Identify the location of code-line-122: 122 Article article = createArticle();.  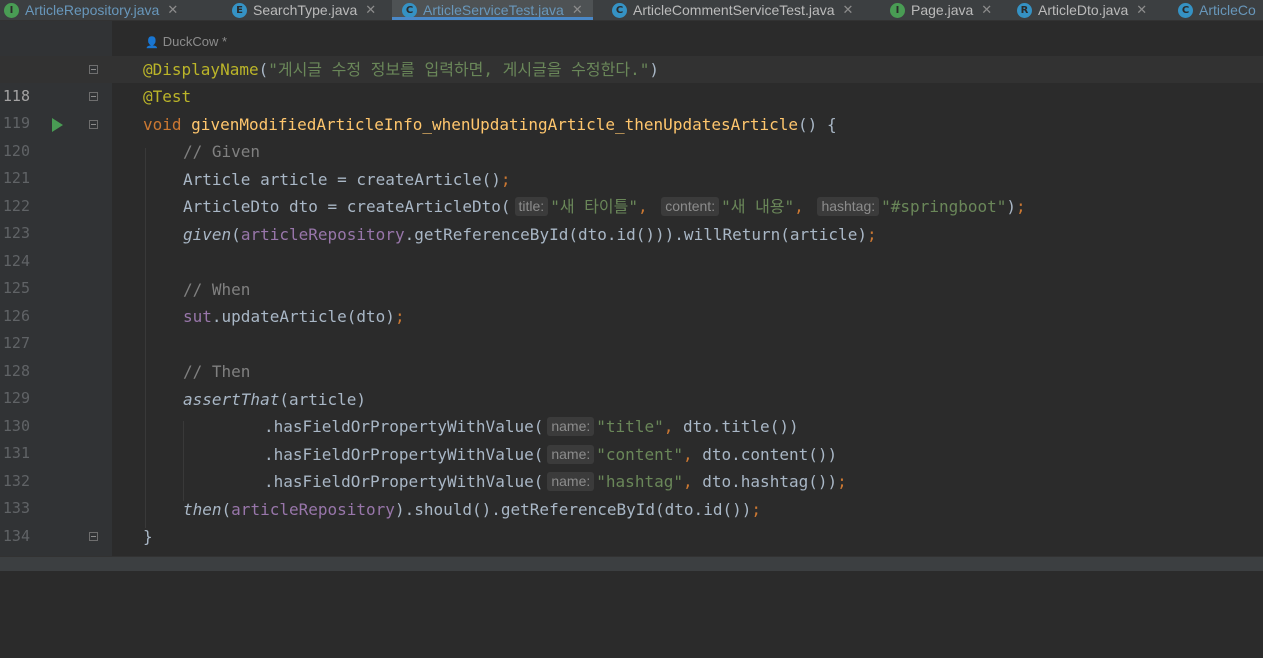
(631, 190).